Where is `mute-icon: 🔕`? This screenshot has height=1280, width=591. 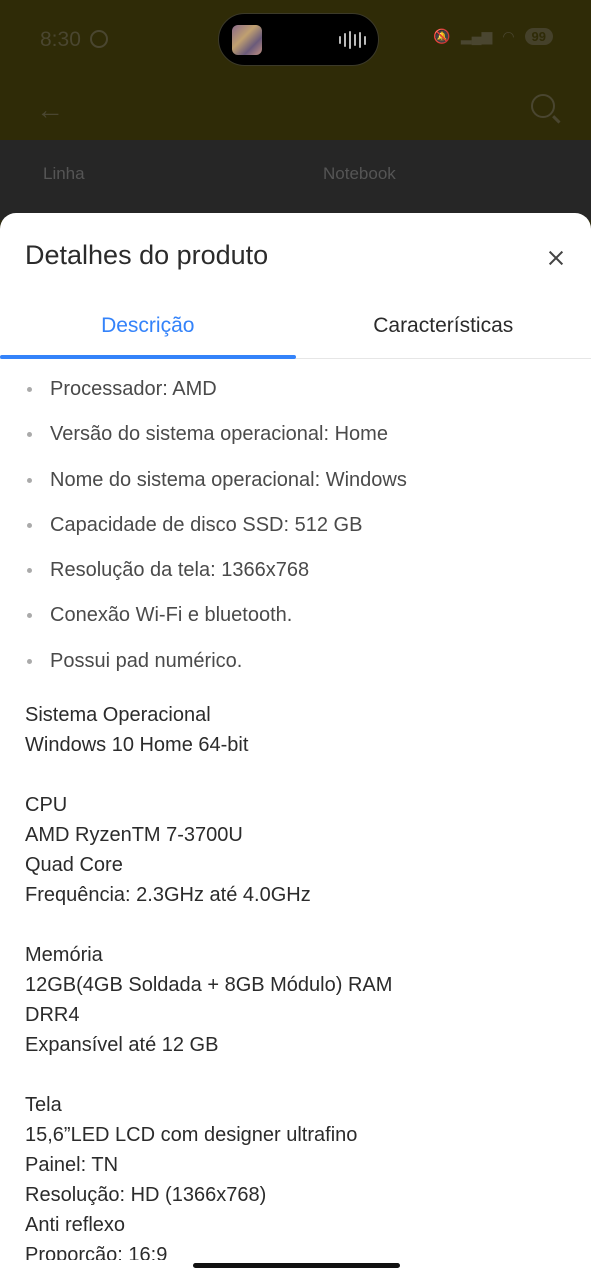 mute-icon: 🔕 is located at coordinates (442, 36).